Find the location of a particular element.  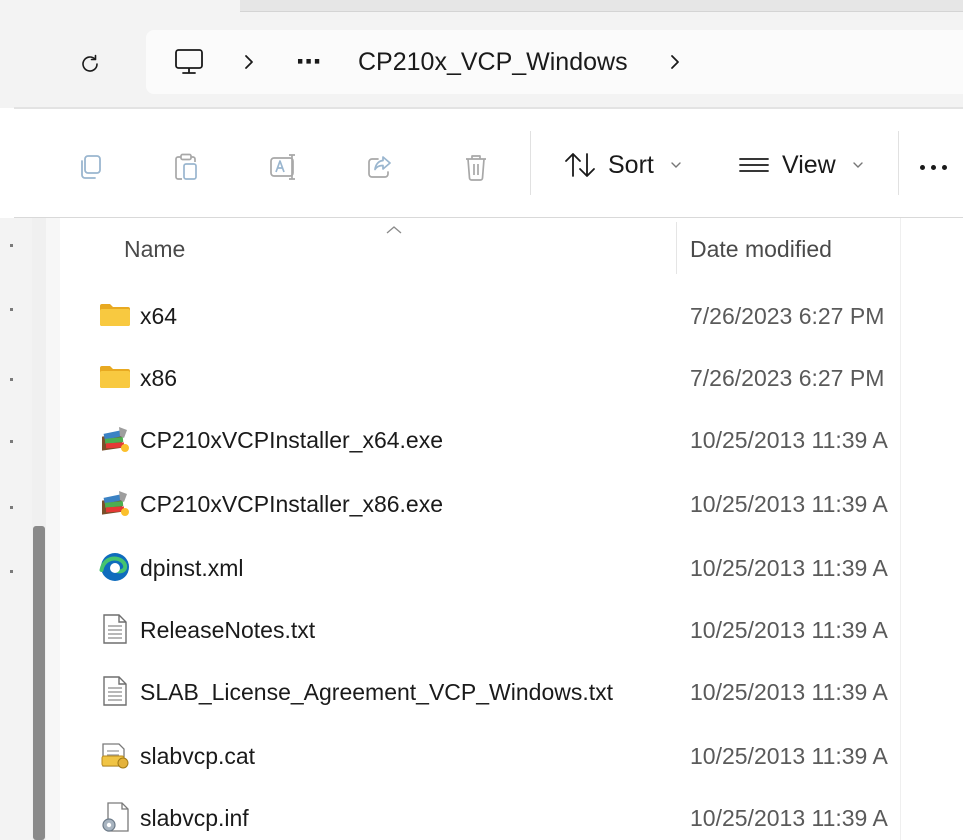

column-header-date-modified: Date modified is located at coordinates (761, 249).